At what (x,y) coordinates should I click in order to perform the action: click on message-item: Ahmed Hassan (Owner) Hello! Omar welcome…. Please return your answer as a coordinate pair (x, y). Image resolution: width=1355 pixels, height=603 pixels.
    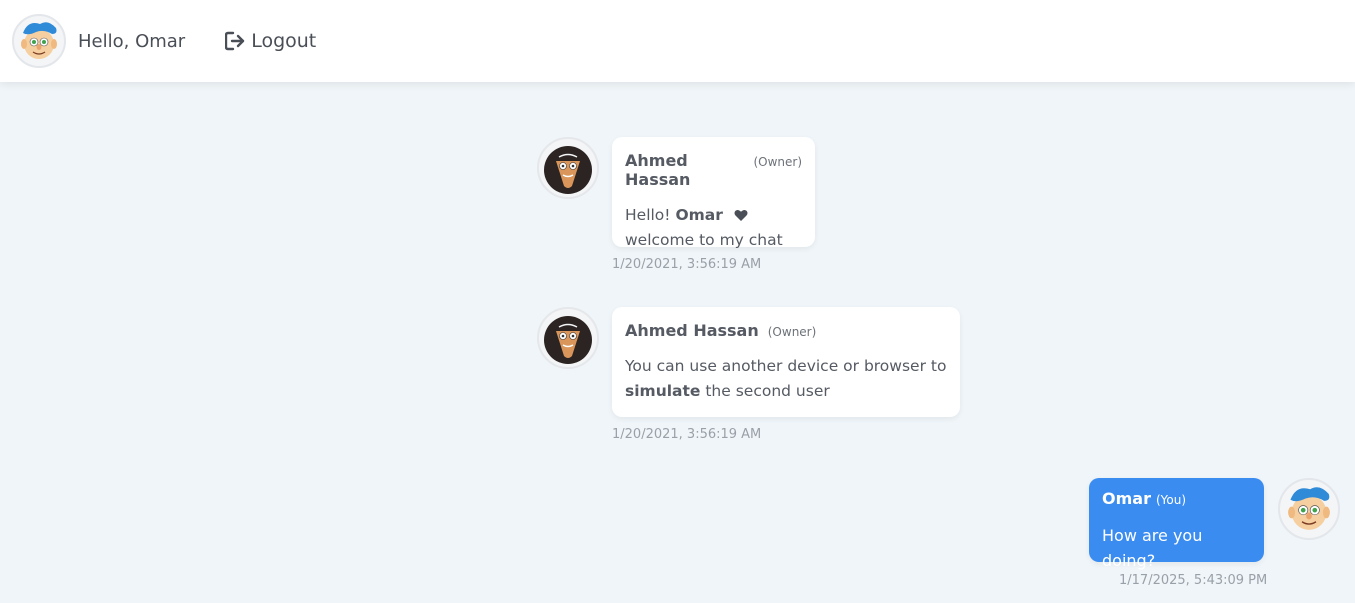
    Looking at the image, I should click on (676, 193).